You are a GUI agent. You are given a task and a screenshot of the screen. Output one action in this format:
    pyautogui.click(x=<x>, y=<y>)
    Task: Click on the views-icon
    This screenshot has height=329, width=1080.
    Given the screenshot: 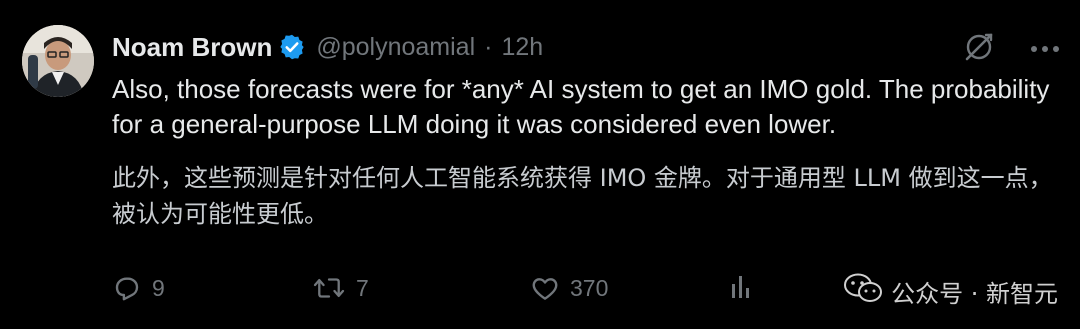 What is the action you would take?
    pyautogui.click(x=742, y=288)
    